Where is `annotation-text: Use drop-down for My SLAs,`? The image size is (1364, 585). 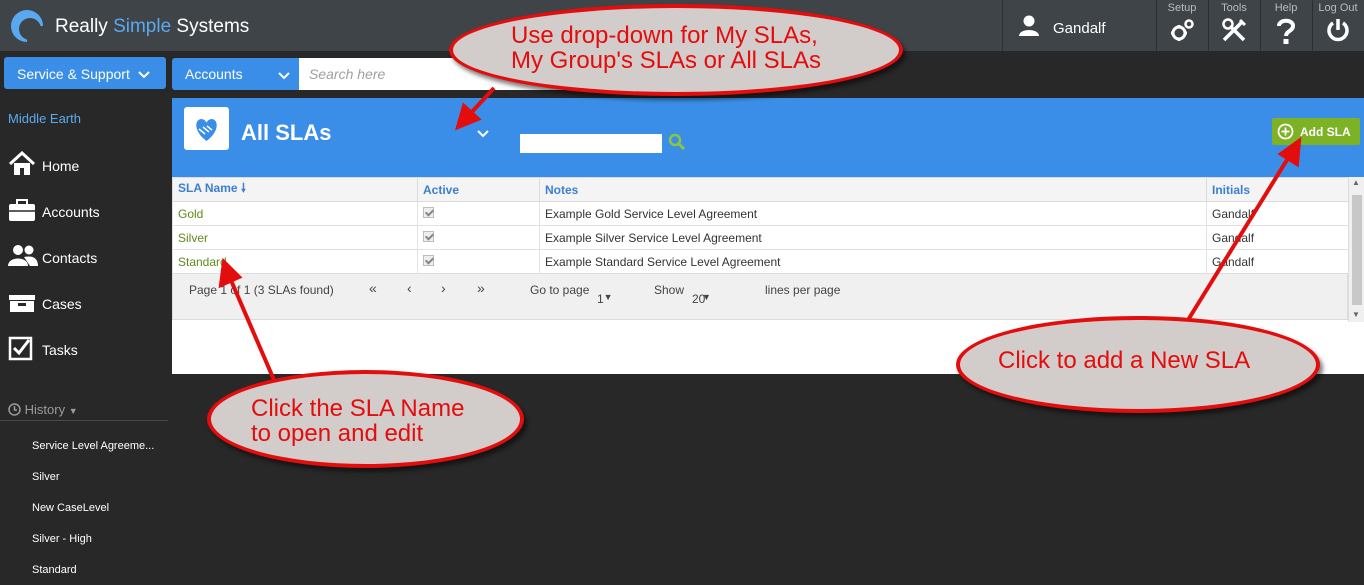 annotation-text: Use drop-down for My SLAs, is located at coordinates (664, 35).